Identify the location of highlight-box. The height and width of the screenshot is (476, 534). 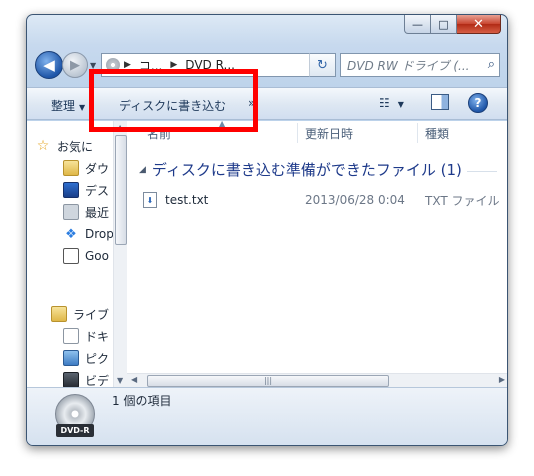
(173, 100).